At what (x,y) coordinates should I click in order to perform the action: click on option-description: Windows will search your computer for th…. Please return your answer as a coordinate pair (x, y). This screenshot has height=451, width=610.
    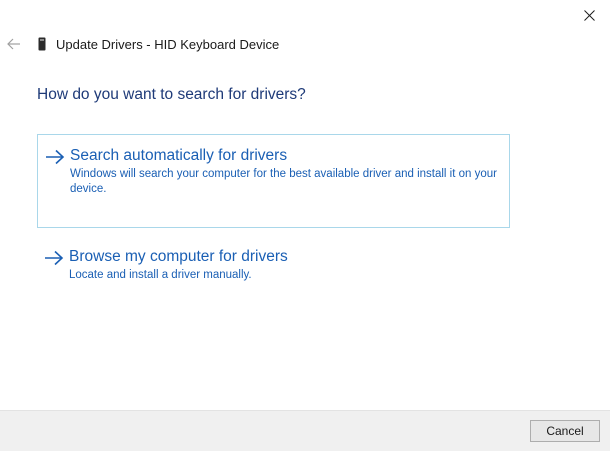
    Looking at the image, I should click on (283, 181).